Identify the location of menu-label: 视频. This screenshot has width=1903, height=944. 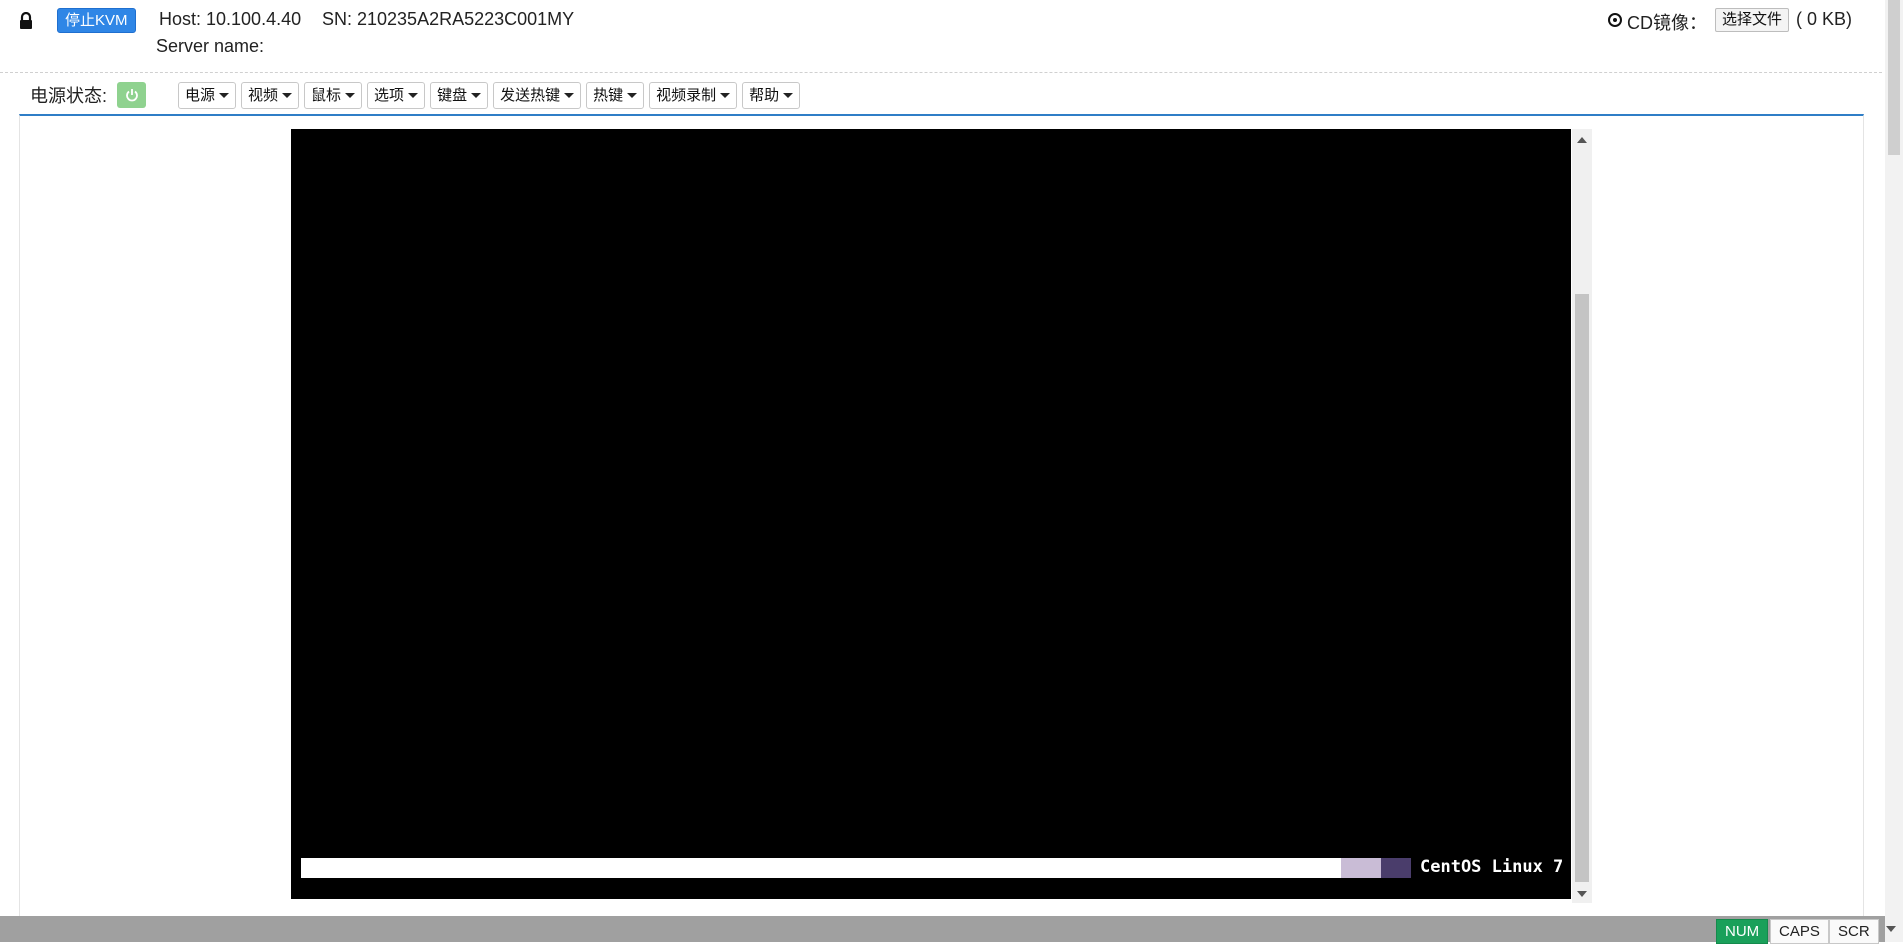
(263, 95).